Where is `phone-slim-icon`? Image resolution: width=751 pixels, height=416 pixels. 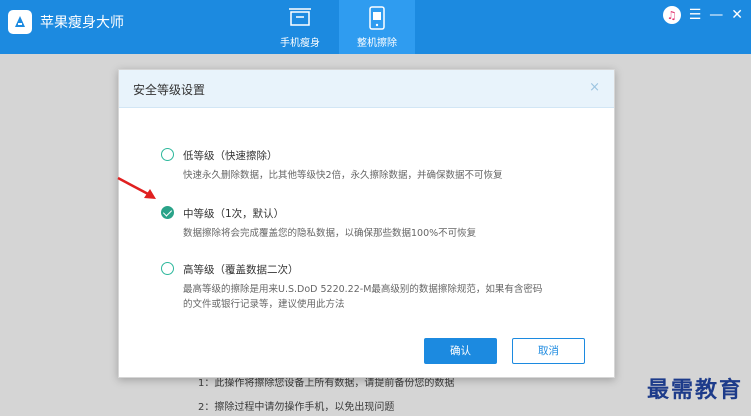 phone-slim-icon is located at coordinates (300, 18).